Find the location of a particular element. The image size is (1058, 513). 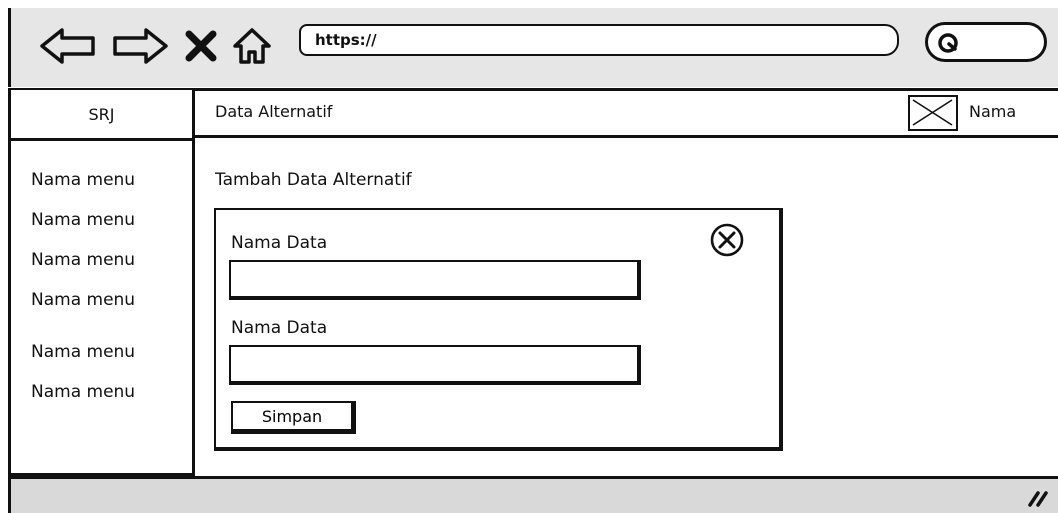

modal-close-circle-x-icon is located at coordinates (727, 240).